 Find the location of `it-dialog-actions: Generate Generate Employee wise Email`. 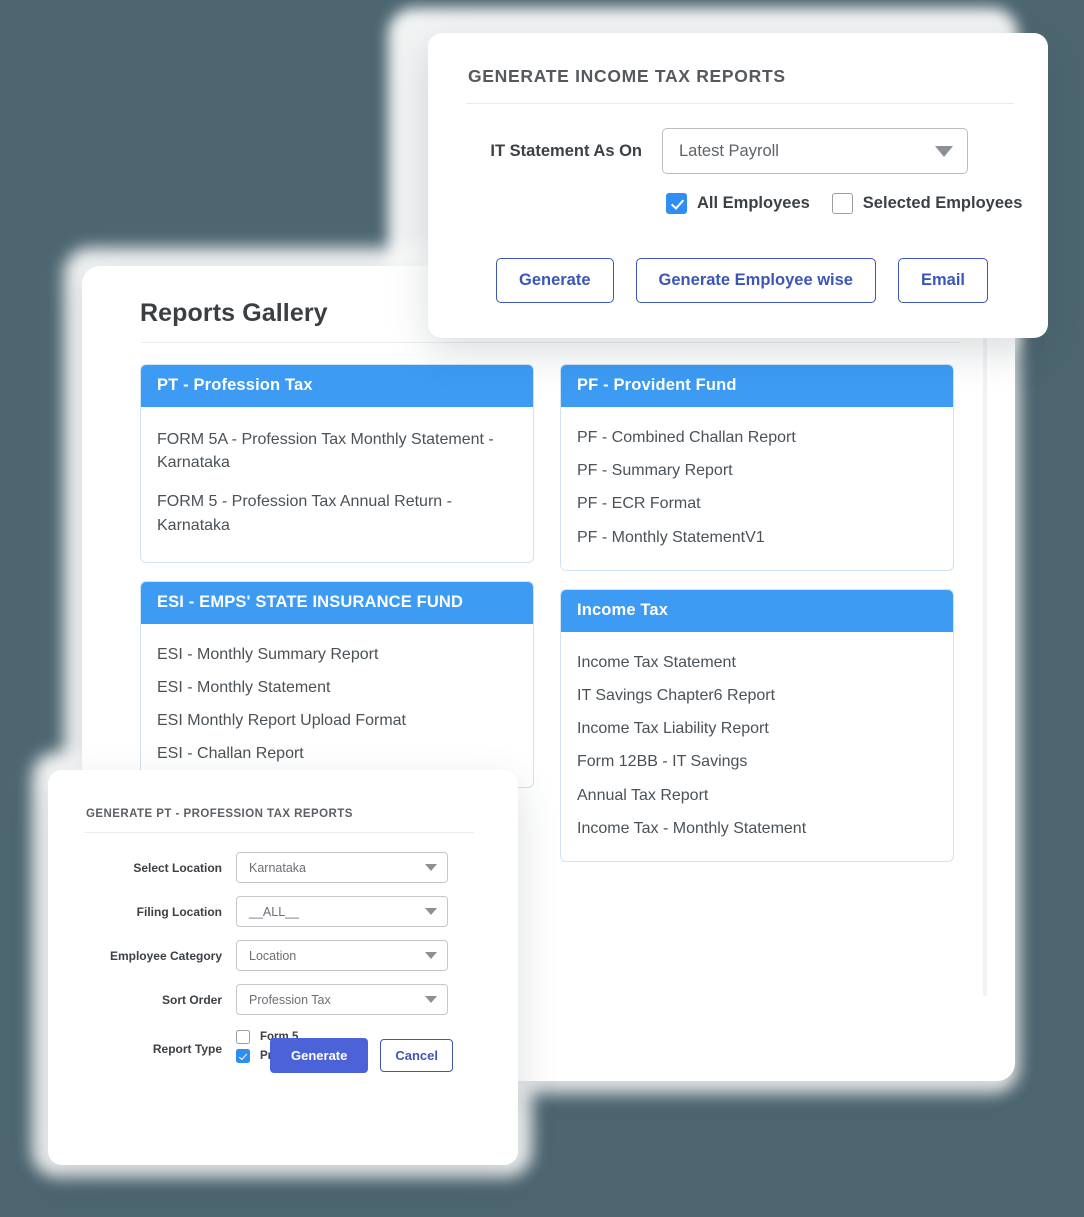

it-dialog-actions: Generate Generate Employee wise Email is located at coordinates (742, 280).